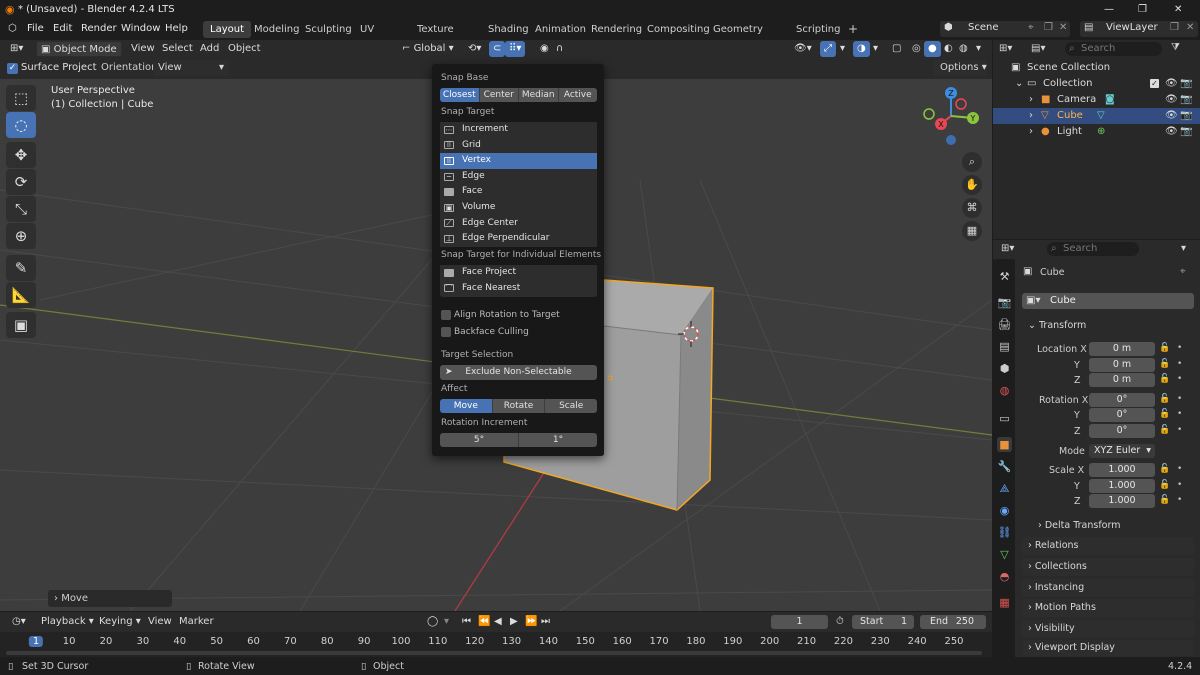 The image size is (1200, 675). Describe the element at coordinates (1096, 100) in the screenshot. I see `outliner-item-camera: › ■ Camera ◙ 👁 📷` at that location.